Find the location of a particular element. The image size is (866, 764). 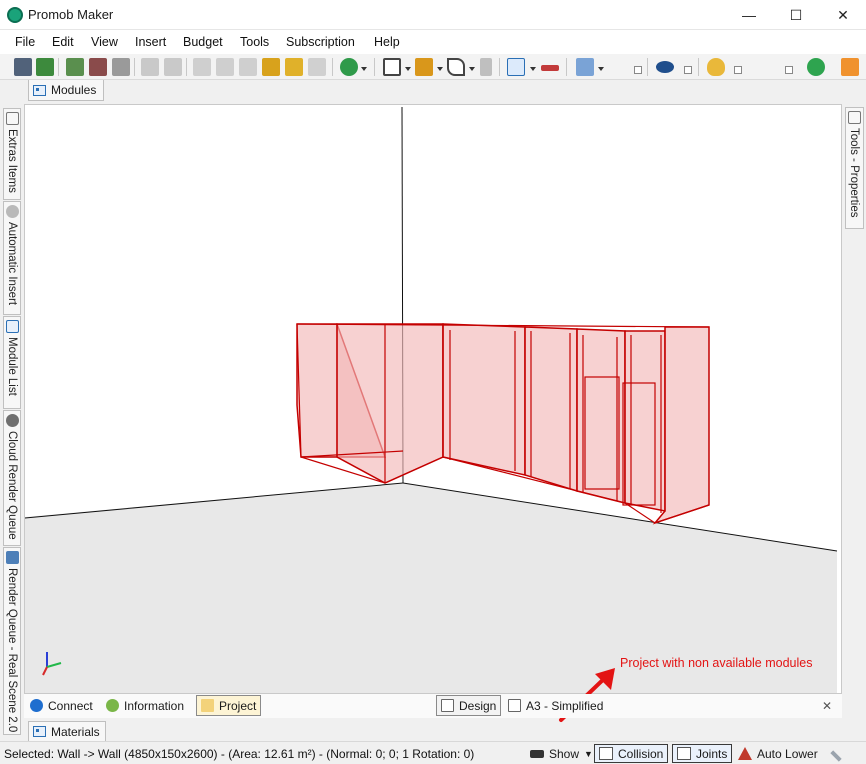

show-dropdown: Show ▼ is located at coordinates (561, 753).